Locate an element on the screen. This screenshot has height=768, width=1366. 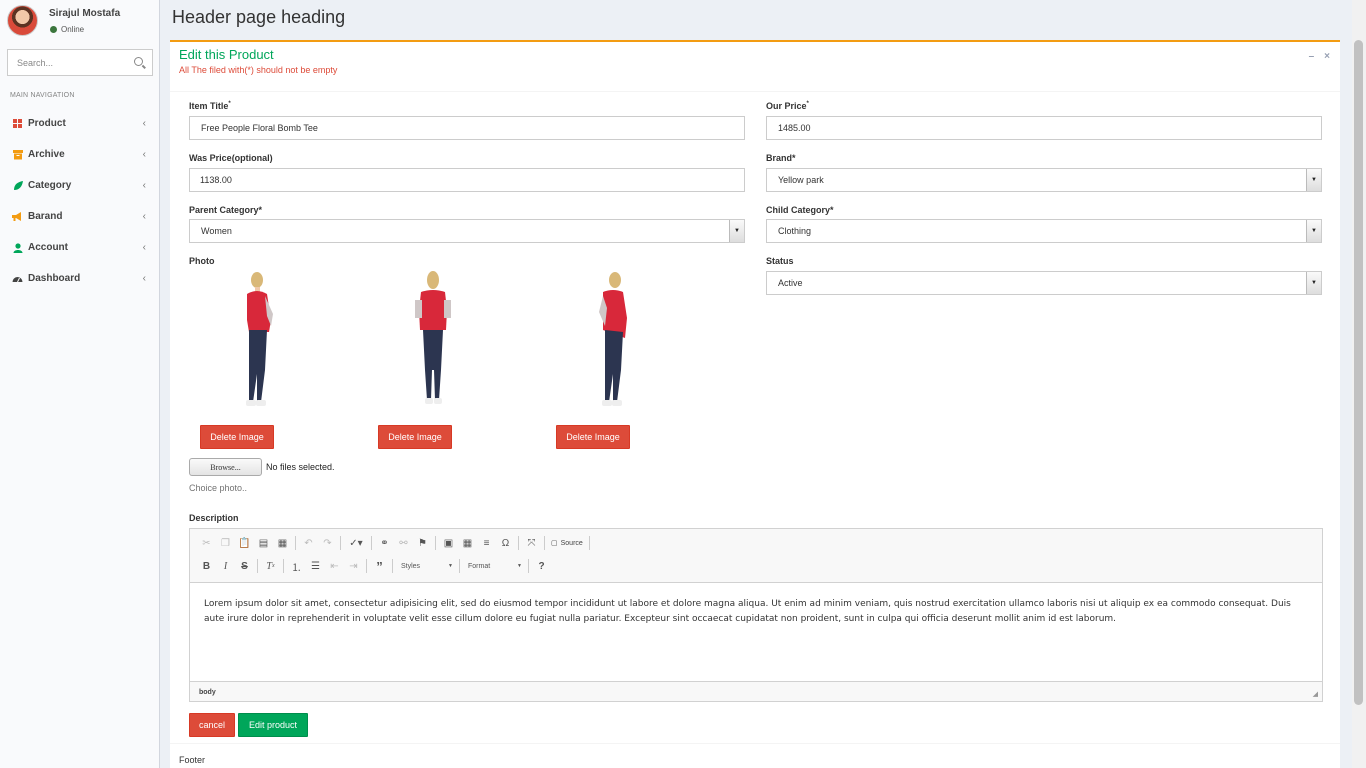
search-icon is located at coordinates (138, 61).